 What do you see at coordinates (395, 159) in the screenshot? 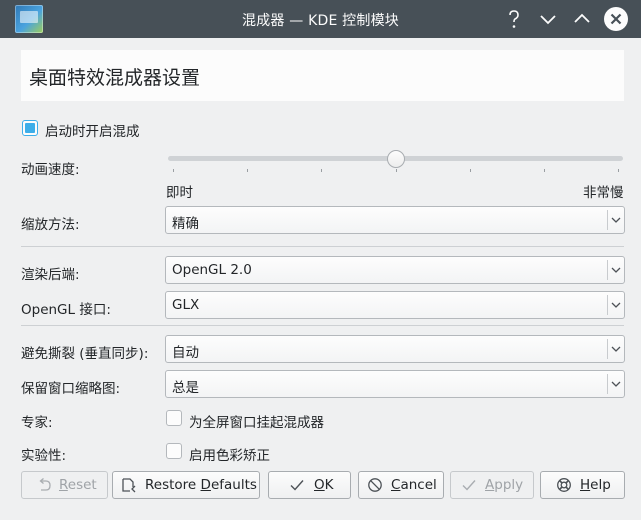
I see `animation-speed-slider-handle` at bounding box center [395, 159].